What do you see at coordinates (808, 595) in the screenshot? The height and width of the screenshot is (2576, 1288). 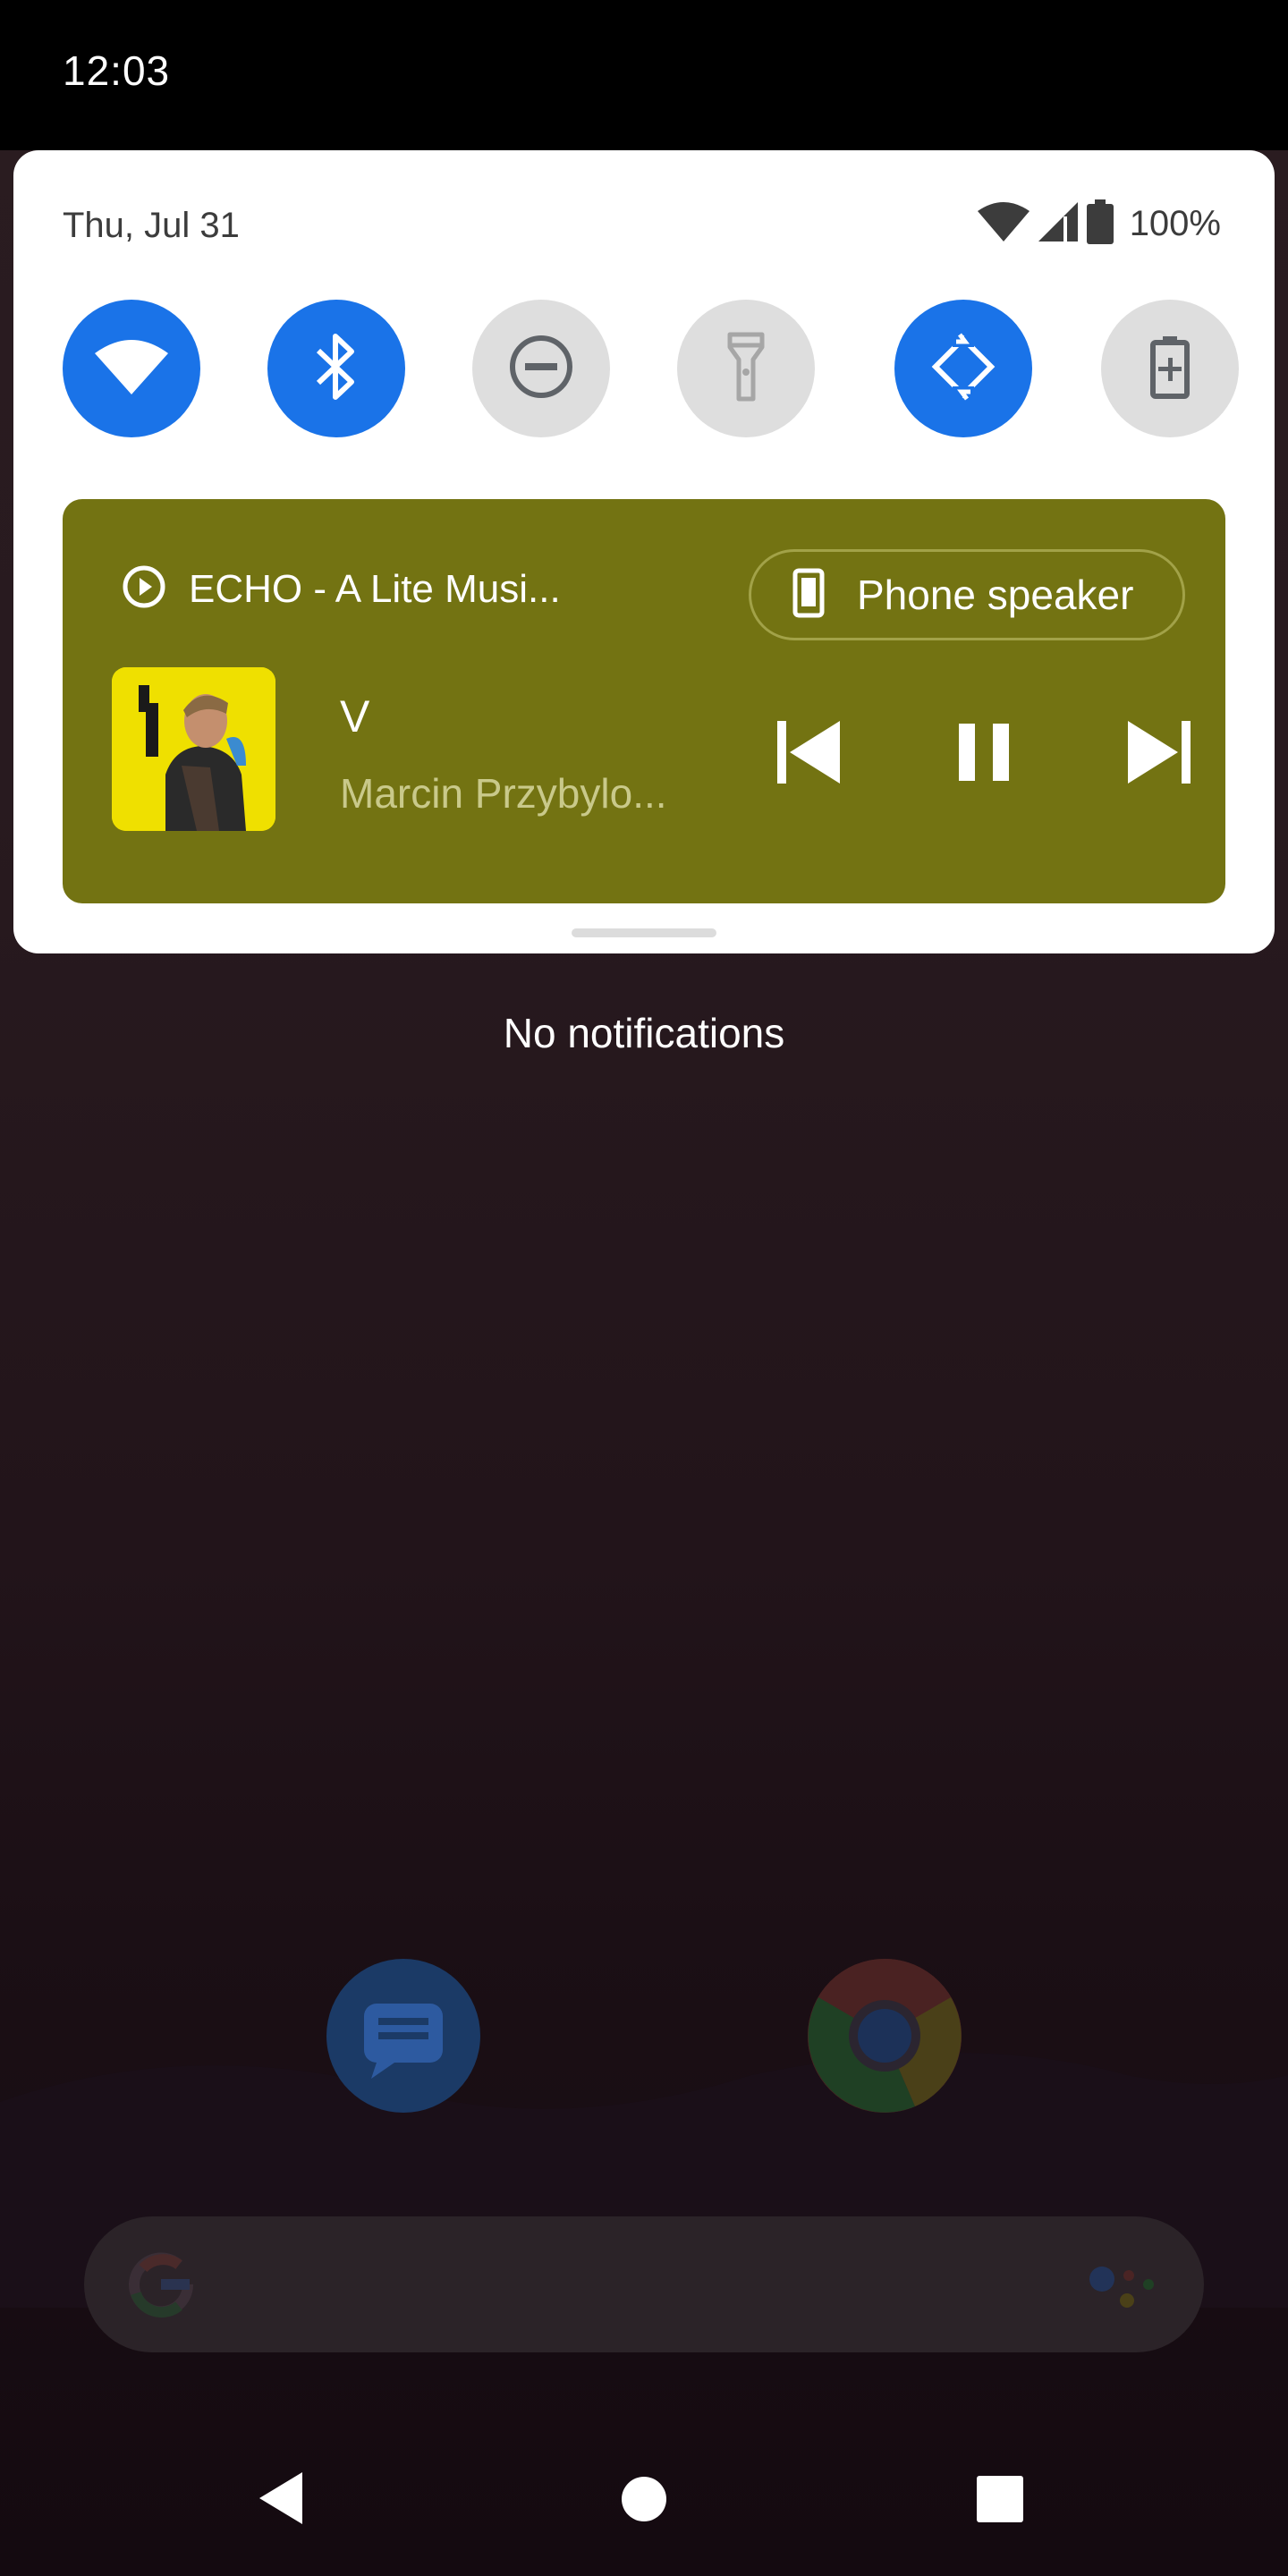 I see `phone-icon` at bounding box center [808, 595].